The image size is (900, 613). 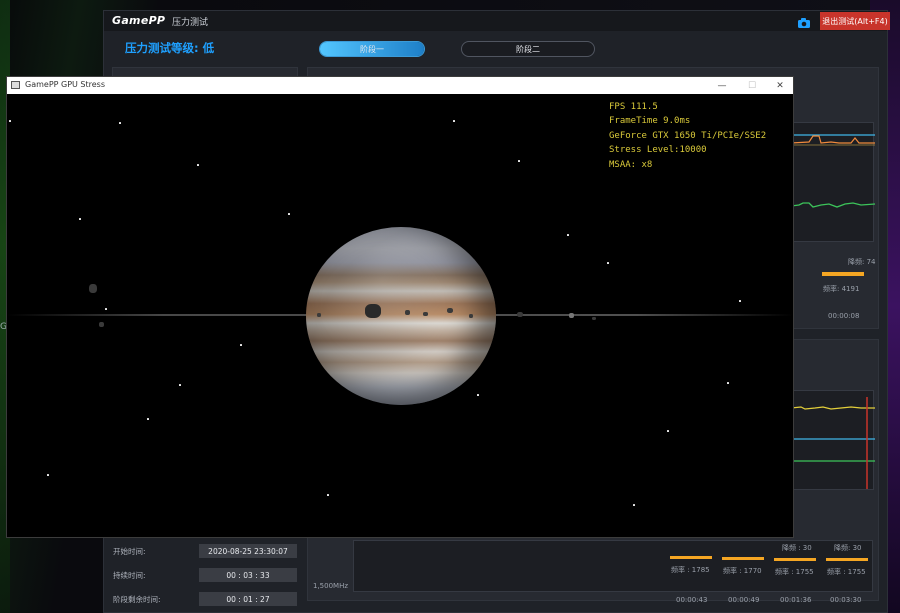 What do you see at coordinates (129, 551) in the screenshot?
I see `start-time-label: 开始时间:` at bounding box center [129, 551].